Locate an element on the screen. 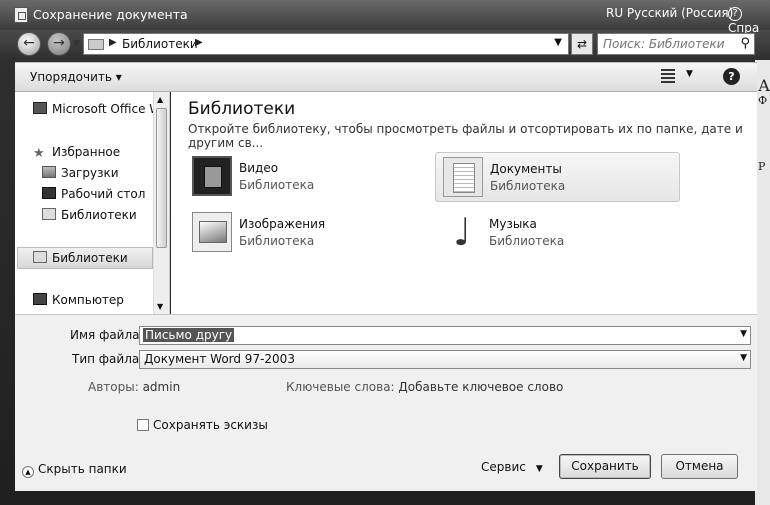  documents-icon is located at coordinates (463, 177).